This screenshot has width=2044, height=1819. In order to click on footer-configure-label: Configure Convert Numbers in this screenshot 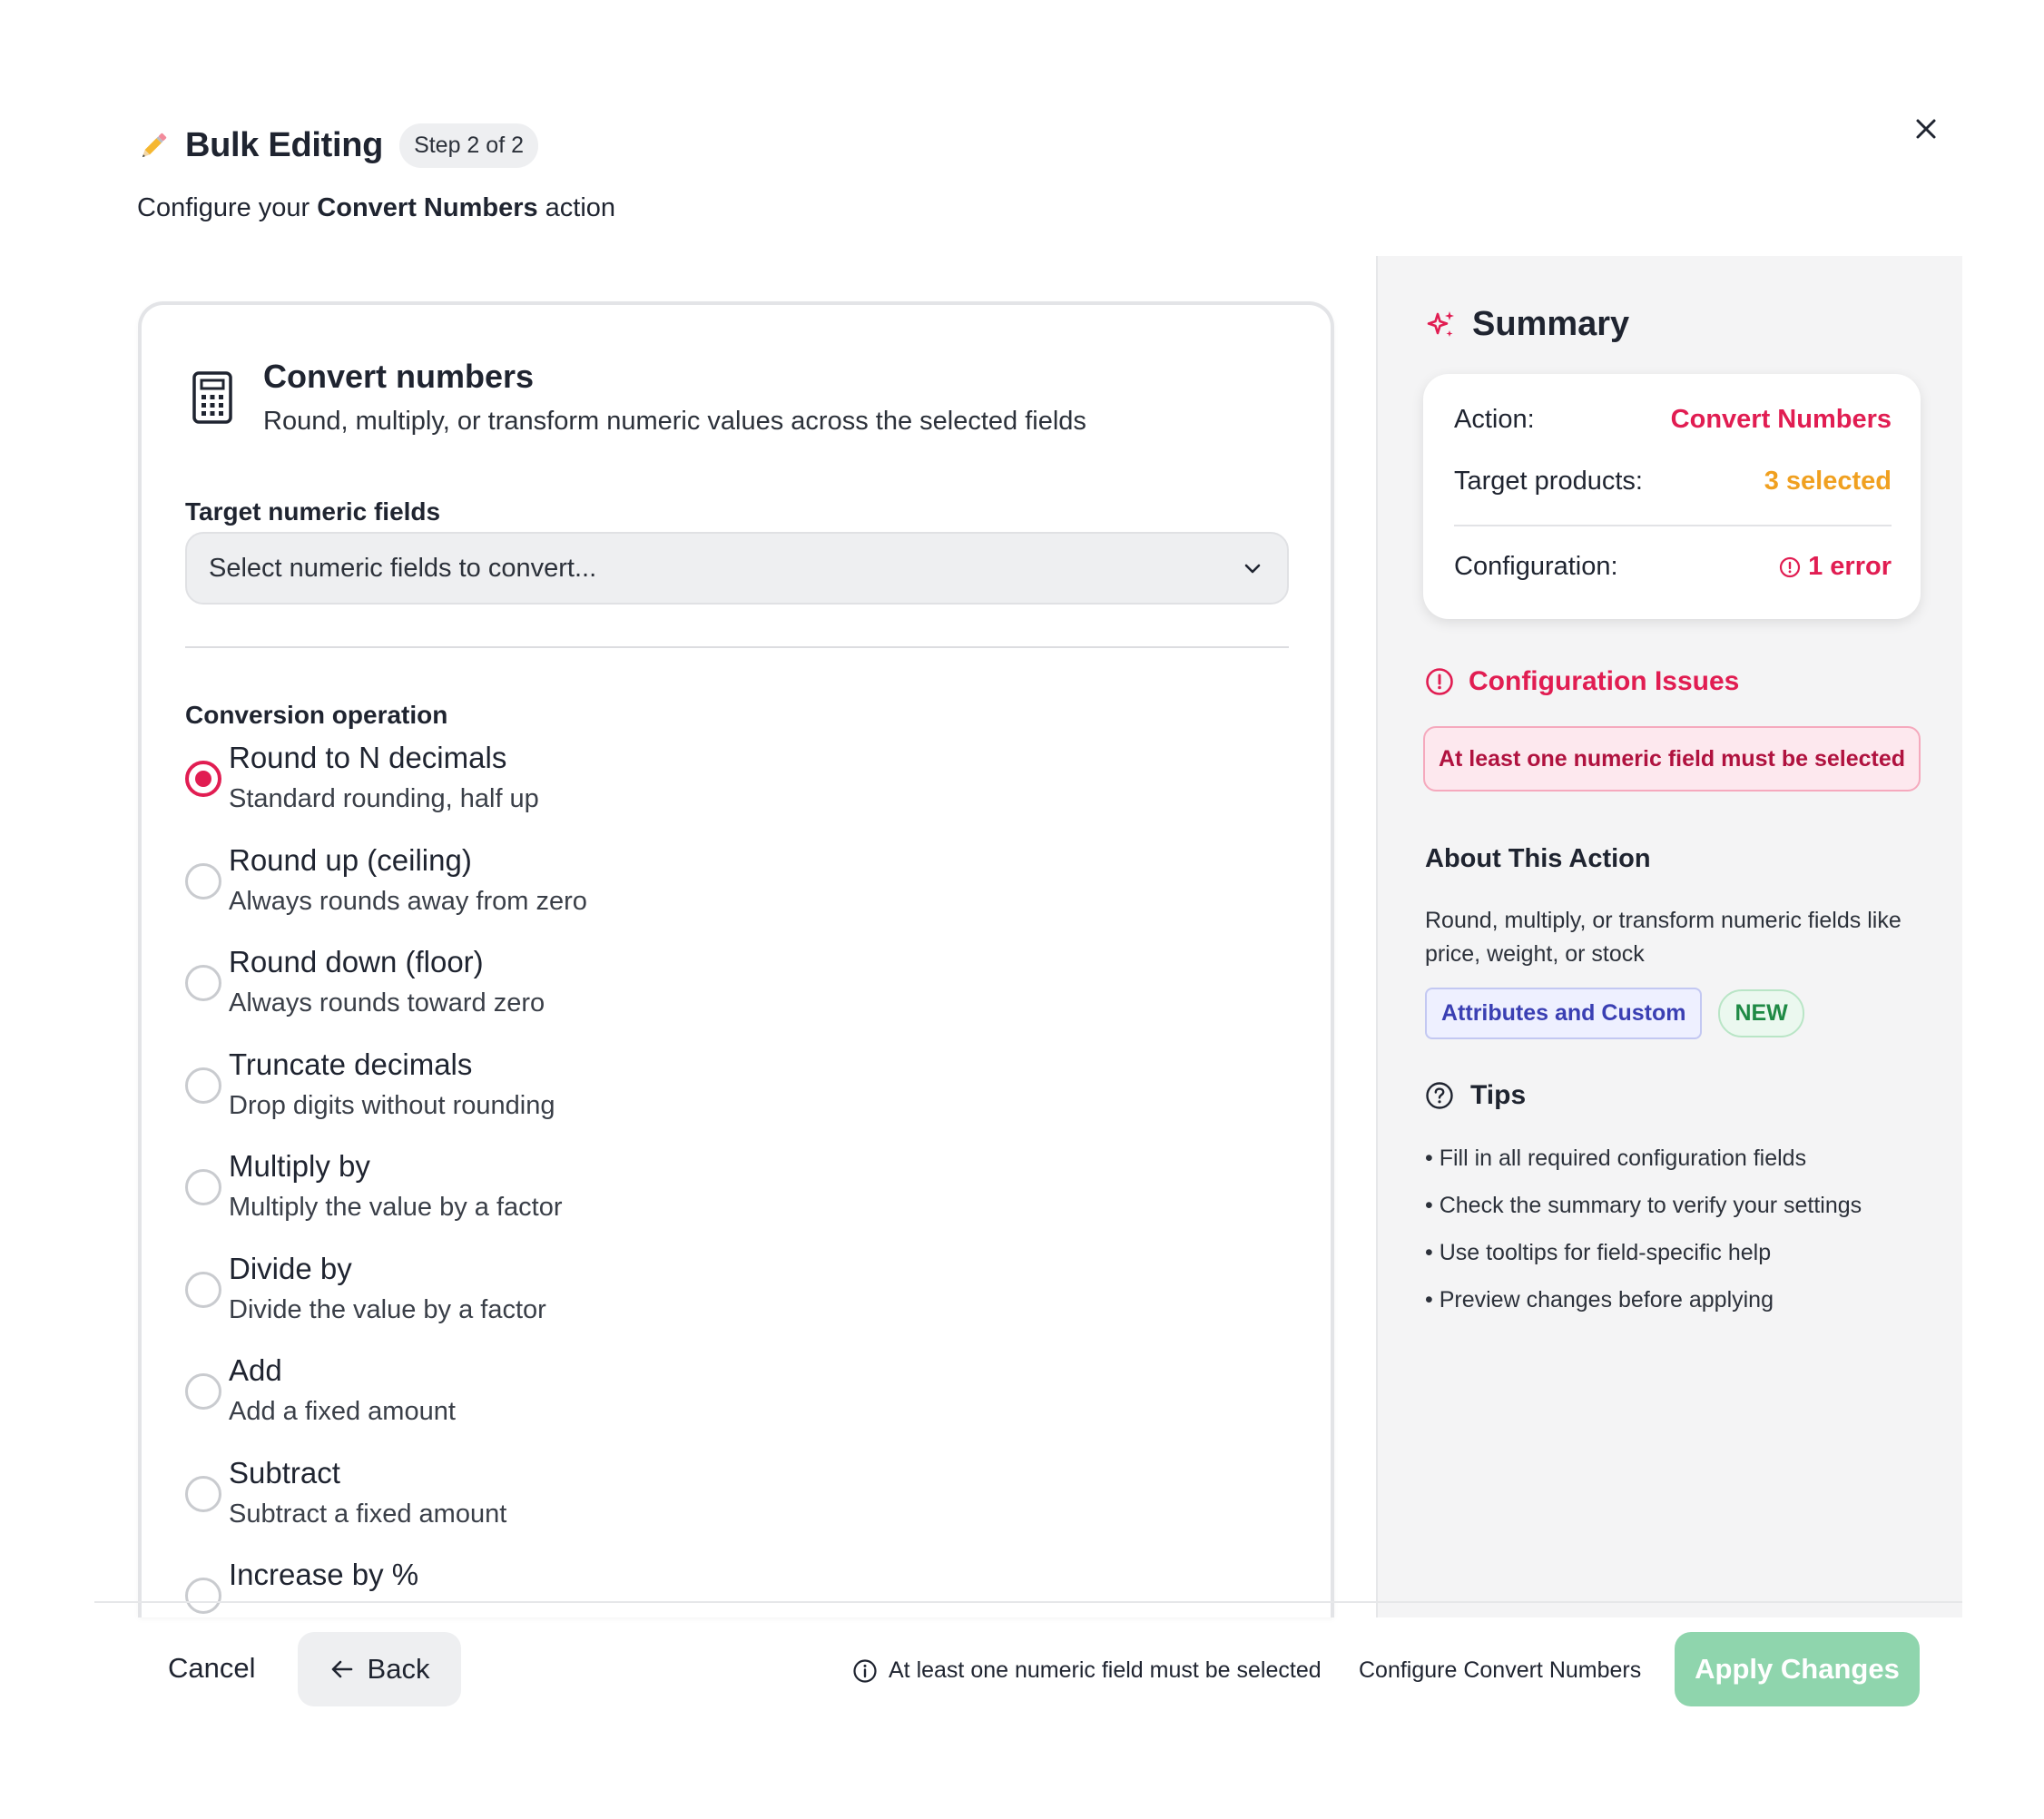, I will do `click(1500, 1670)`.